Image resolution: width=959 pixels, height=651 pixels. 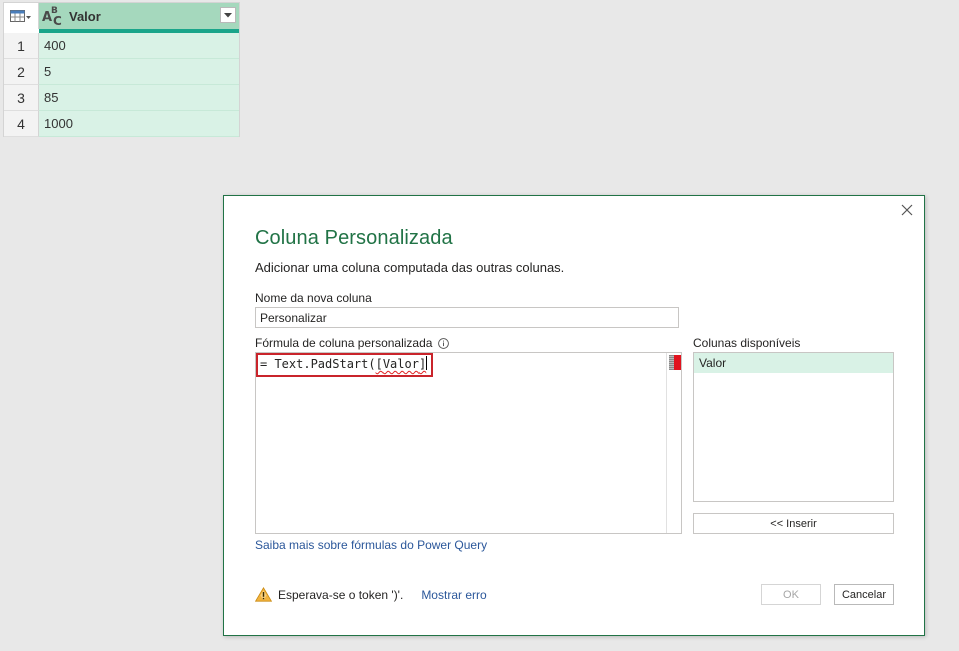 What do you see at coordinates (673, 443) in the screenshot?
I see `formula-scrollbar` at bounding box center [673, 443].